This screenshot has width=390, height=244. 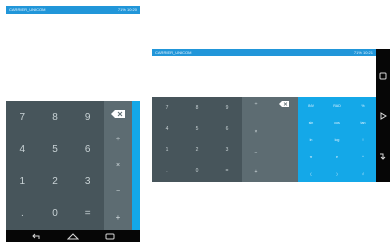 I want to click on digit-9-button: 9, so click(x=87, y=117).